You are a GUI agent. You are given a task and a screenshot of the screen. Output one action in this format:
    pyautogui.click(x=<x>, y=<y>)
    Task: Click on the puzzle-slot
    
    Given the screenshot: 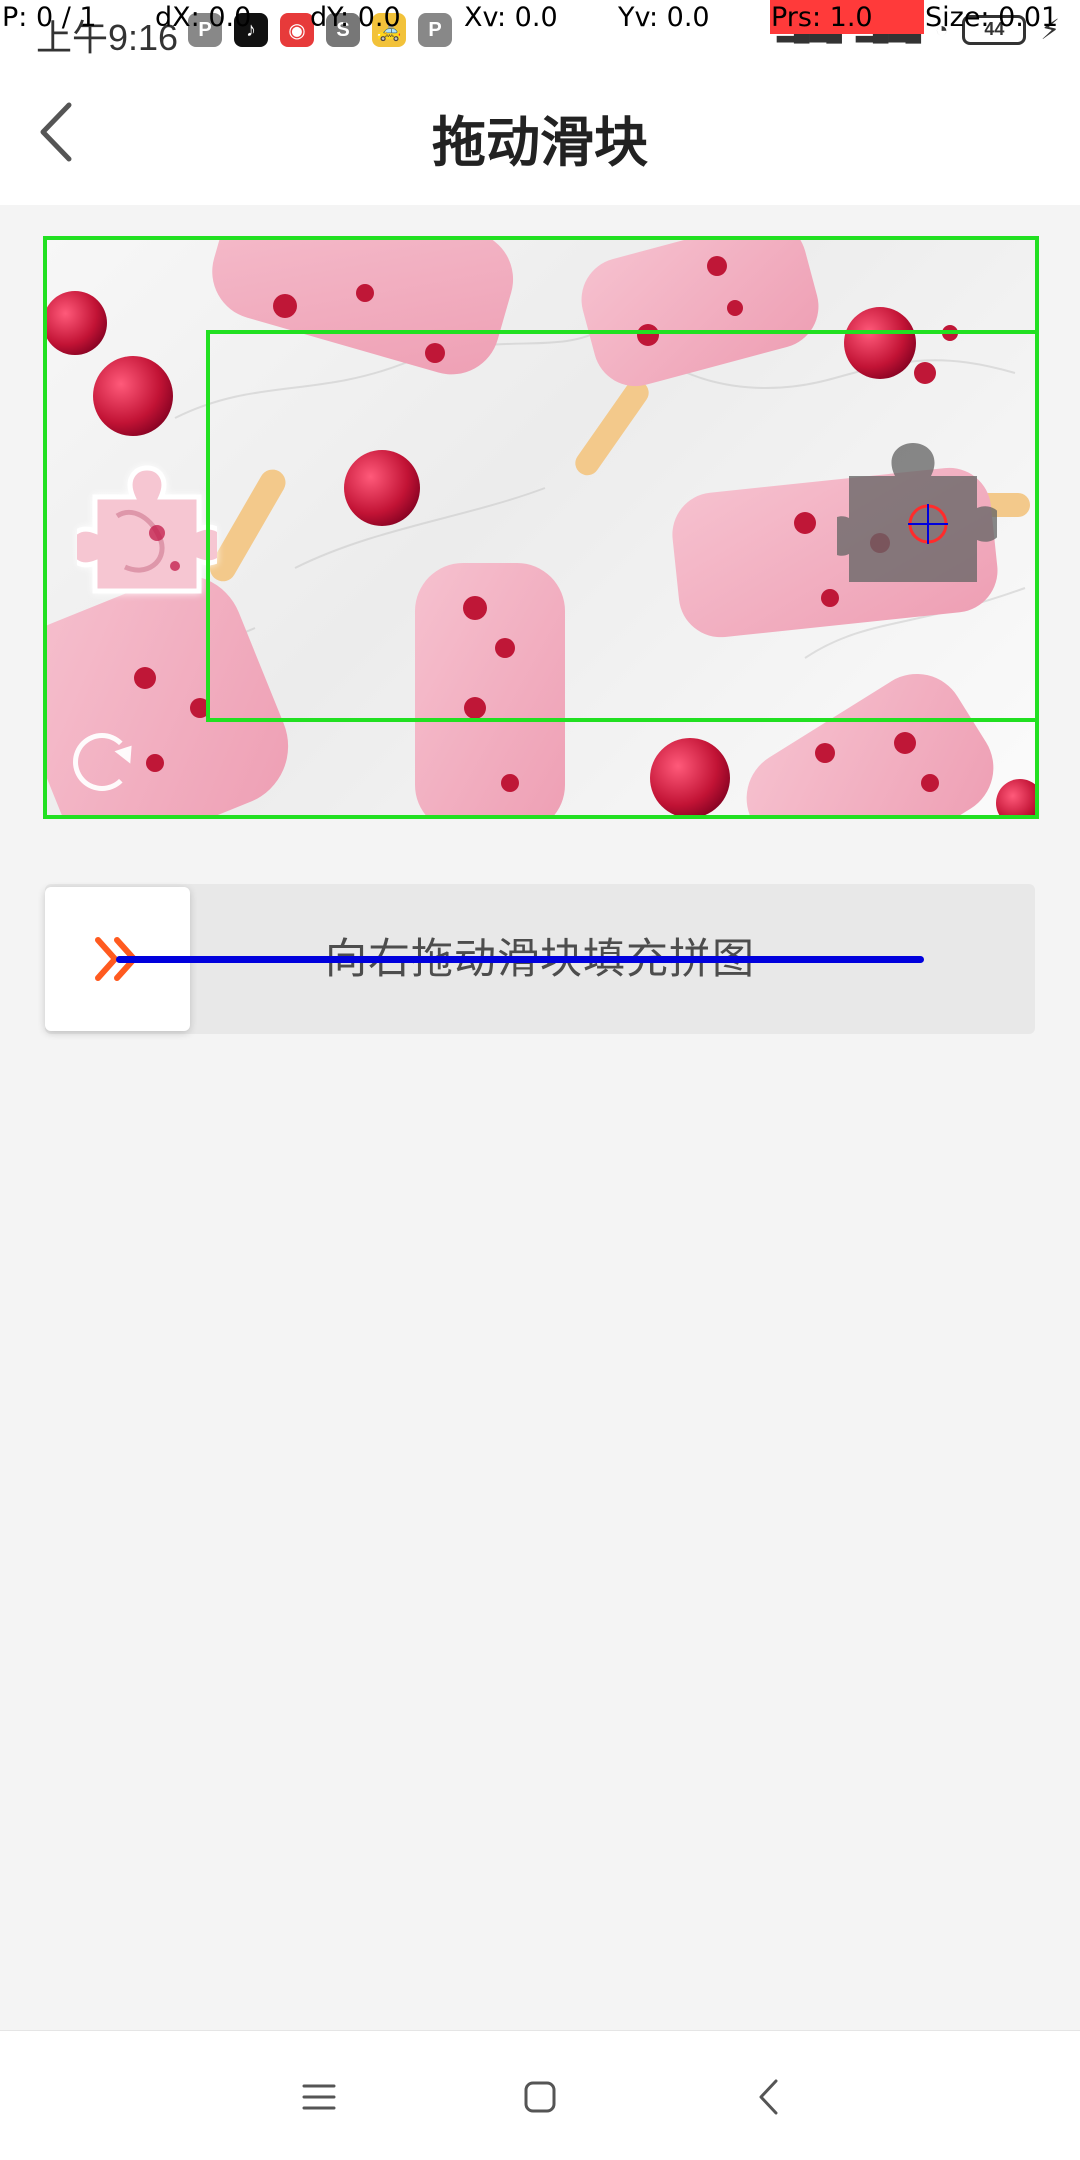 What is the action you would take?
    pyautogui.click(x=917, y=512)
    